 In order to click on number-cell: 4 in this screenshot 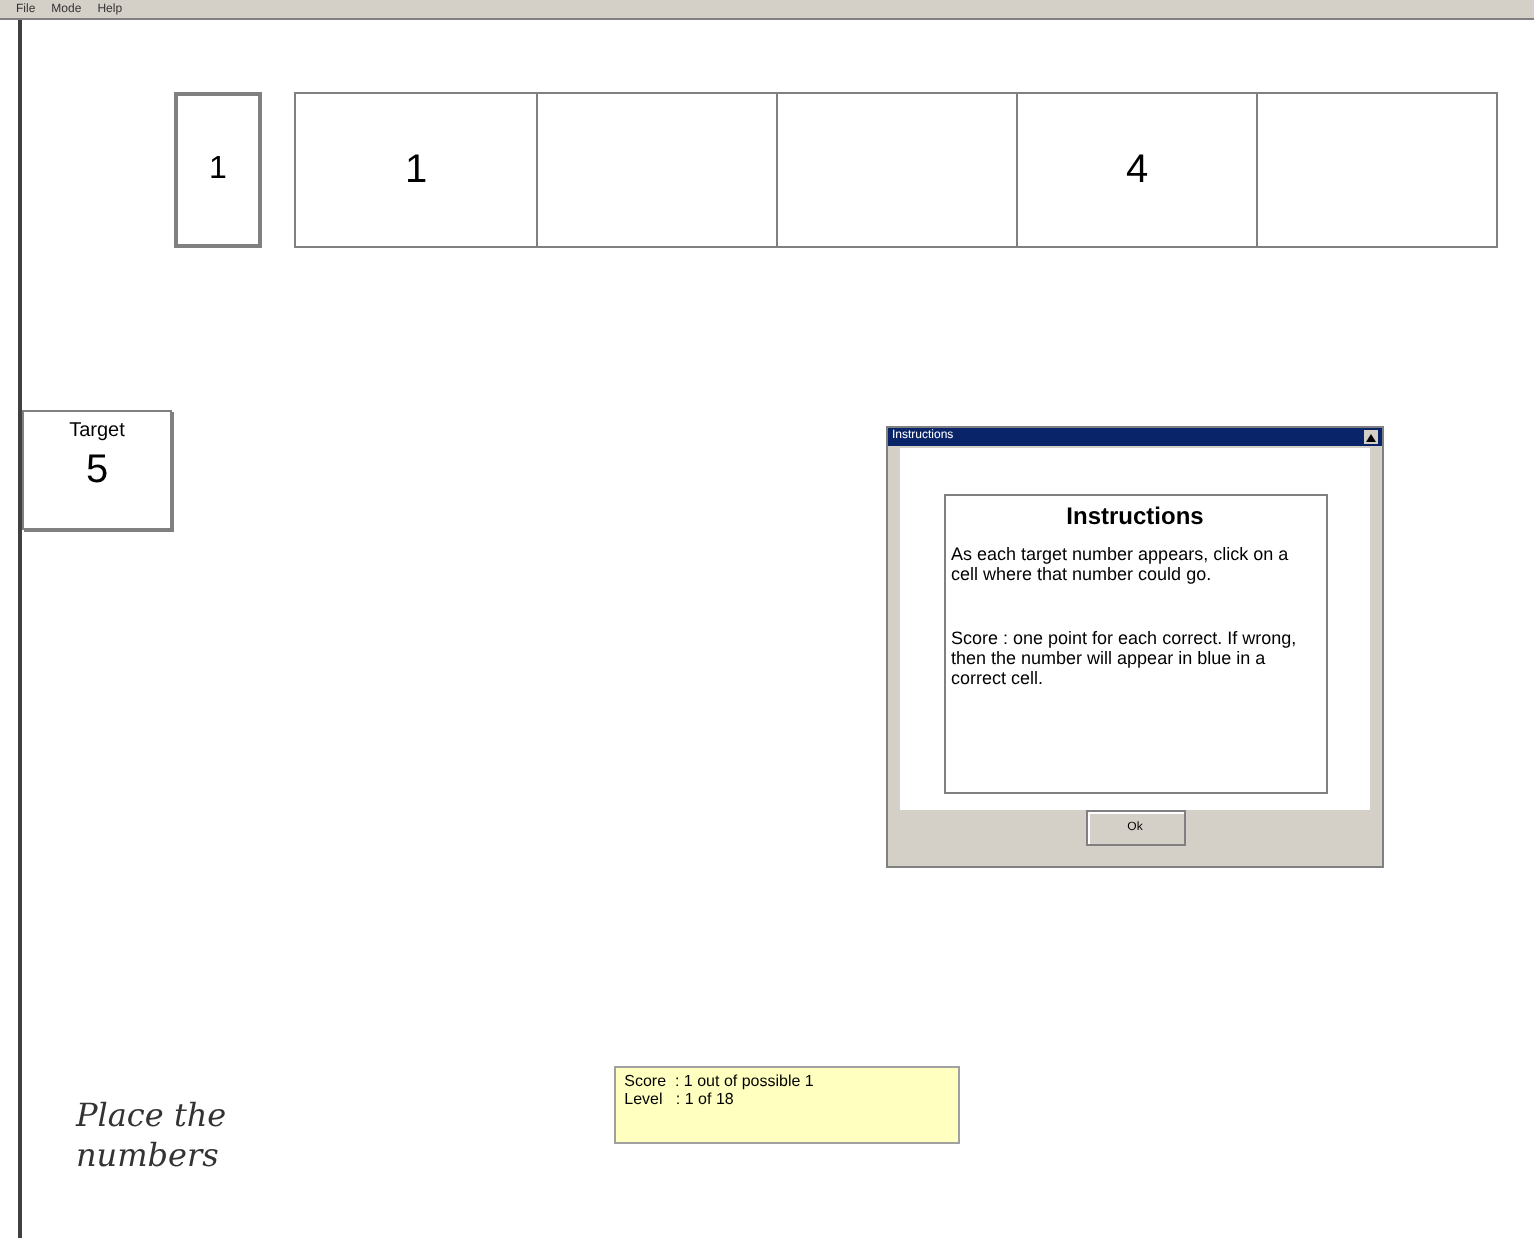, I will do `click(1136, 170)`.